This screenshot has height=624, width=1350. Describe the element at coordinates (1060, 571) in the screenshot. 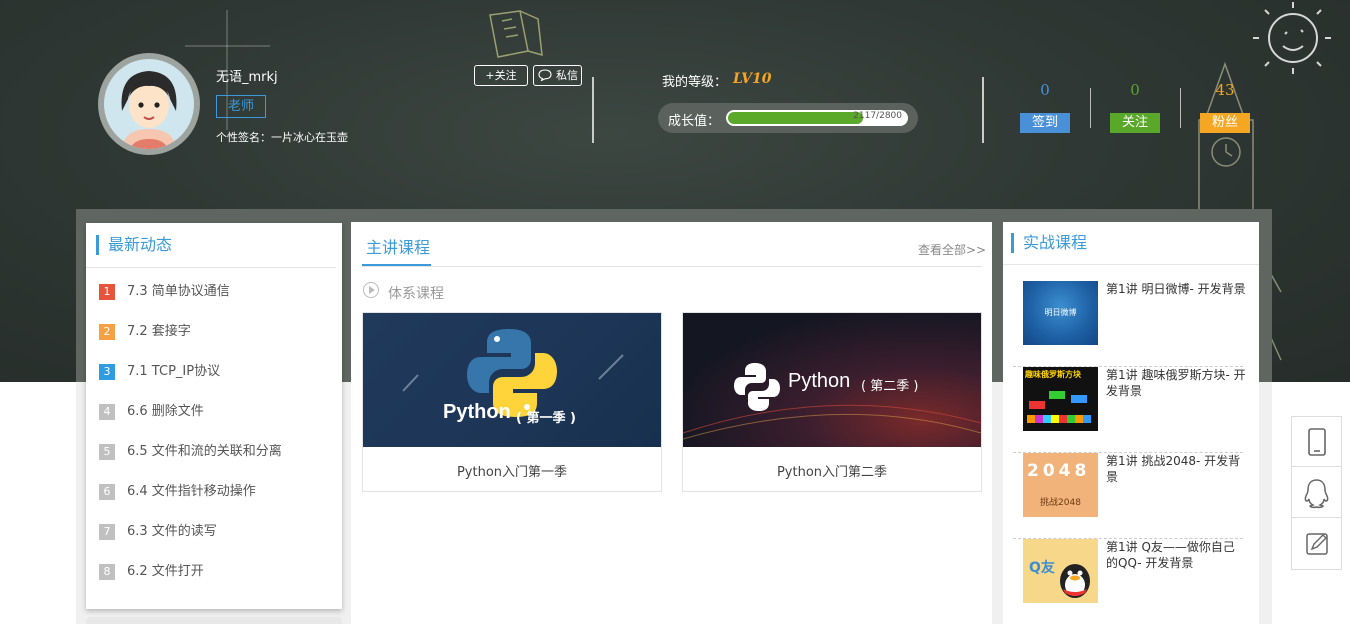

I see `course-thumbnail: Q友` at that location.